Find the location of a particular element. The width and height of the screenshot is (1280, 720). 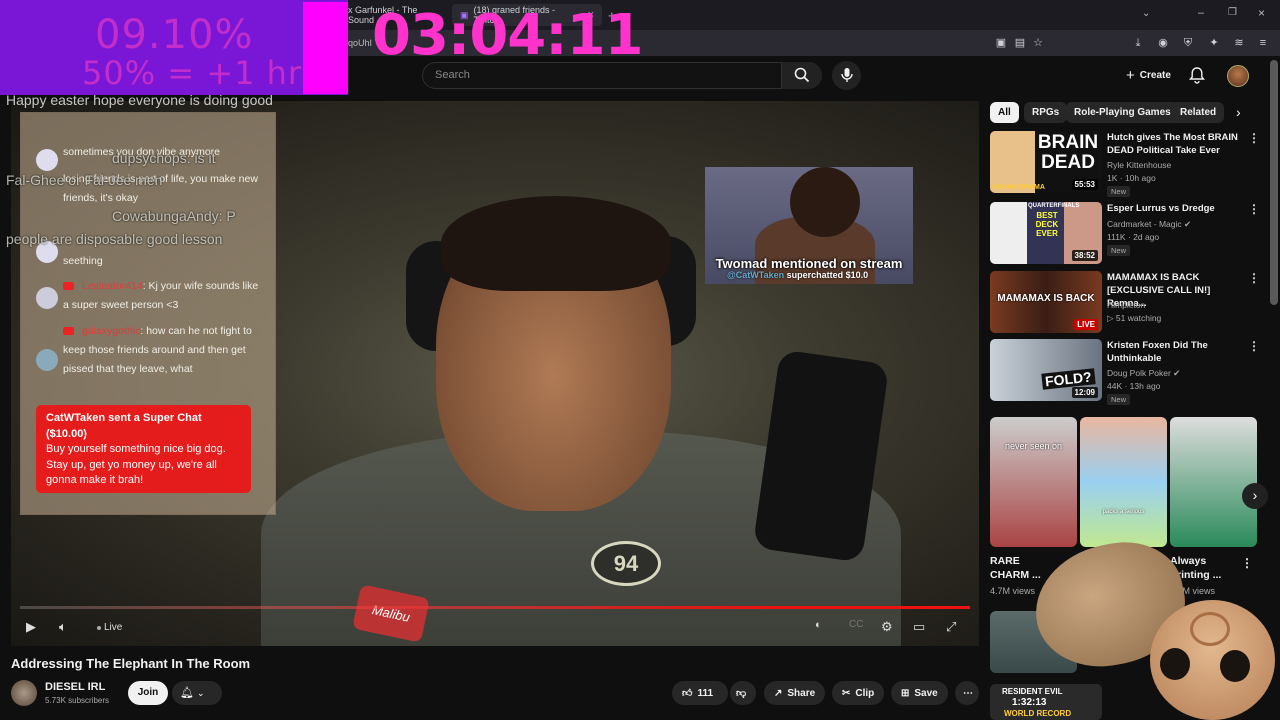

settings-gear-icon: ⚙ is located at coordinates (887, 627).